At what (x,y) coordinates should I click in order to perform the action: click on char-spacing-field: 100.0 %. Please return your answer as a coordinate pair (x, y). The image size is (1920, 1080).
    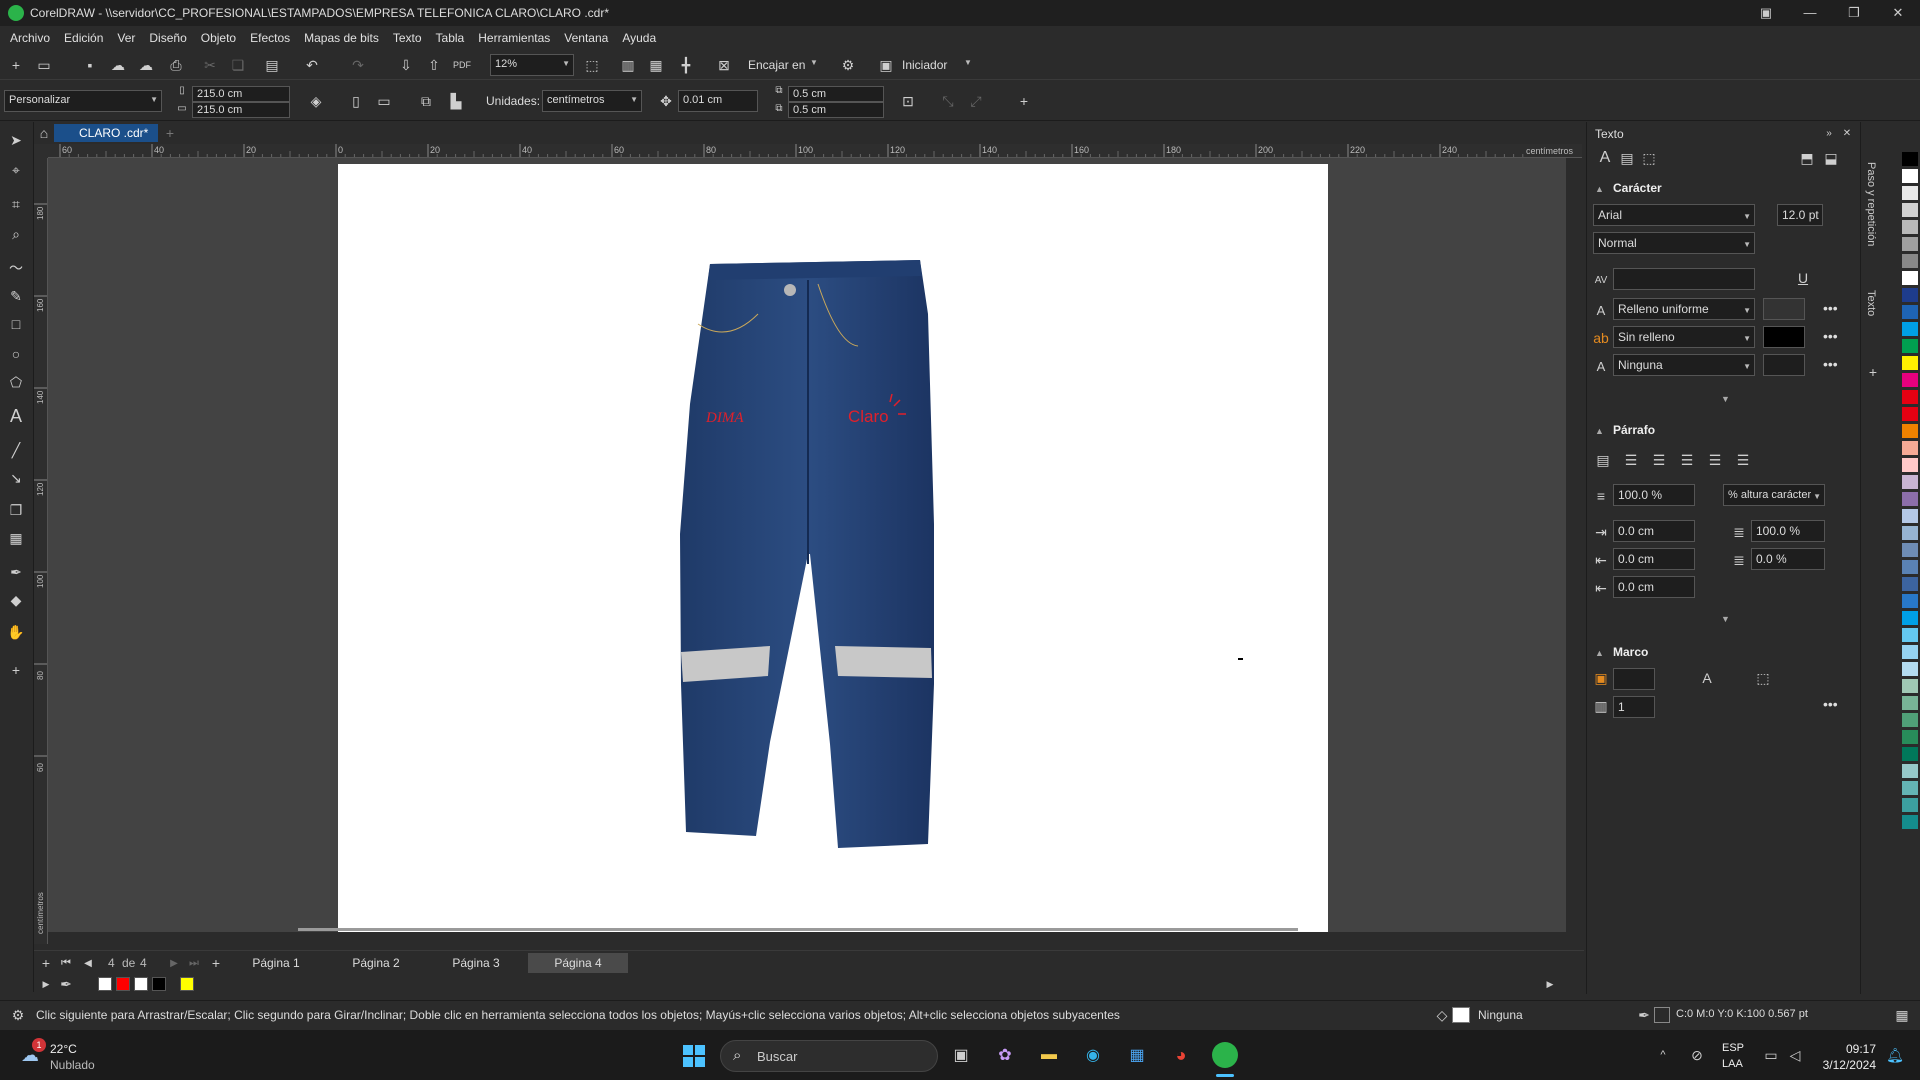
    Looking at the image, I should click on (1788, 531).